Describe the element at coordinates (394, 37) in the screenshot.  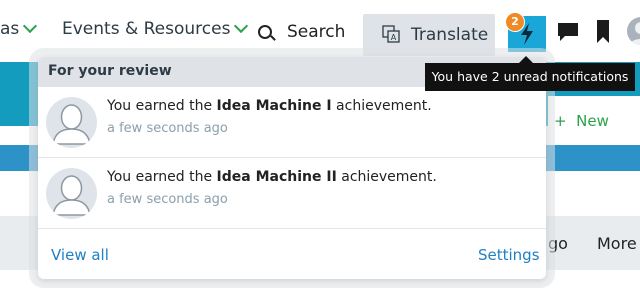
I see `svg-text: A` at that location.